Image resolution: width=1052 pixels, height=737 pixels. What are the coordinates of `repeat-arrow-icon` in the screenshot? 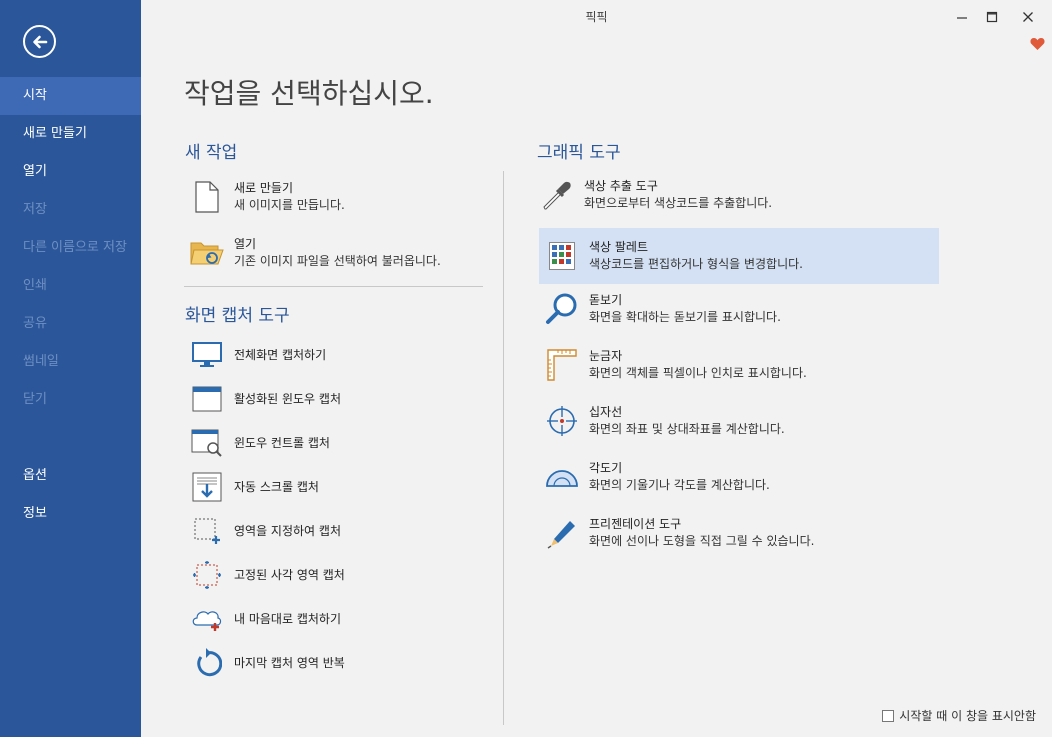 It's located at (207, 663).